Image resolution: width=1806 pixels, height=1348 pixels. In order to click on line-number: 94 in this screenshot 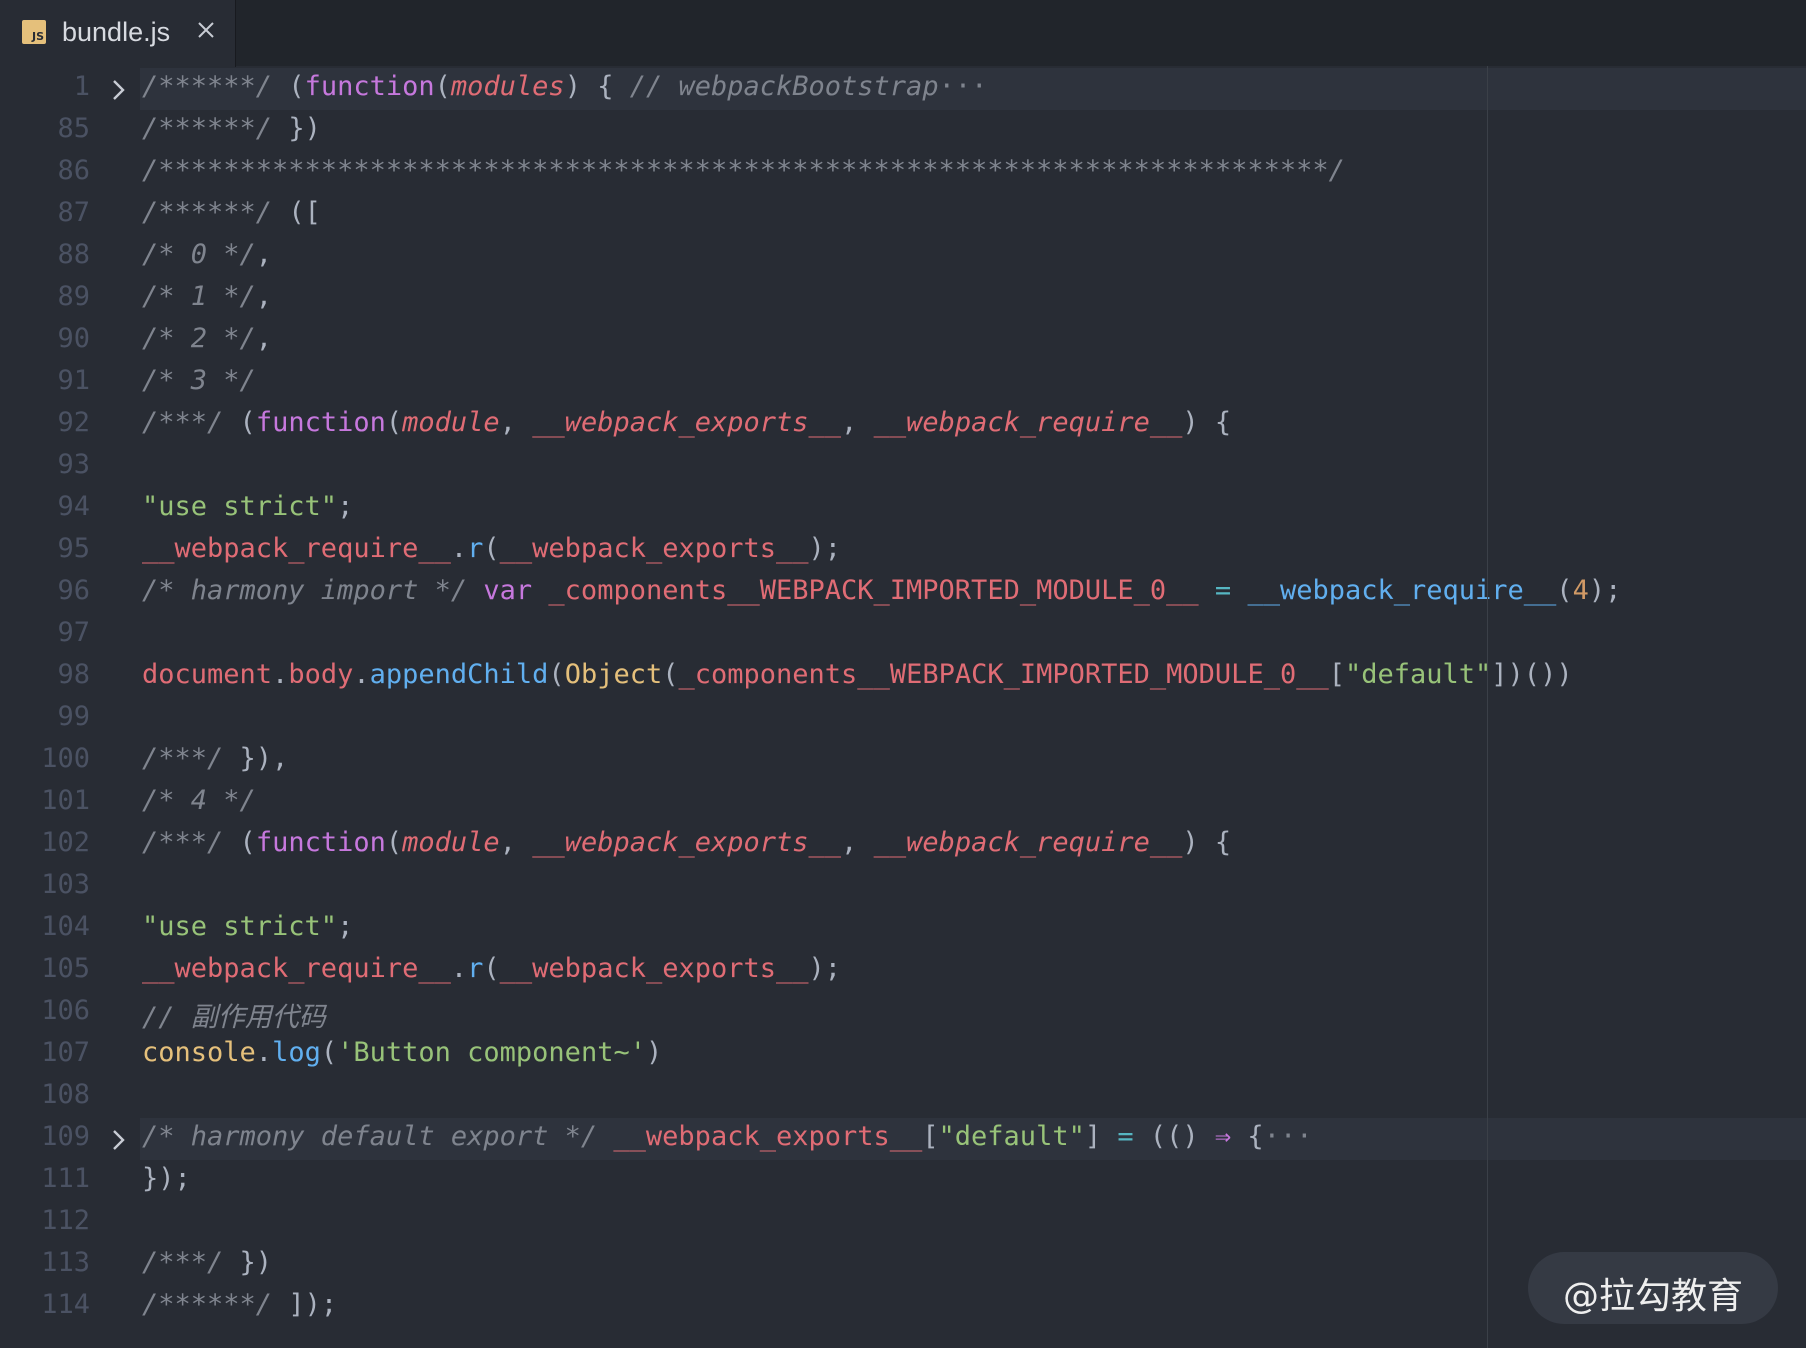, I will do `click(73, 506)`.